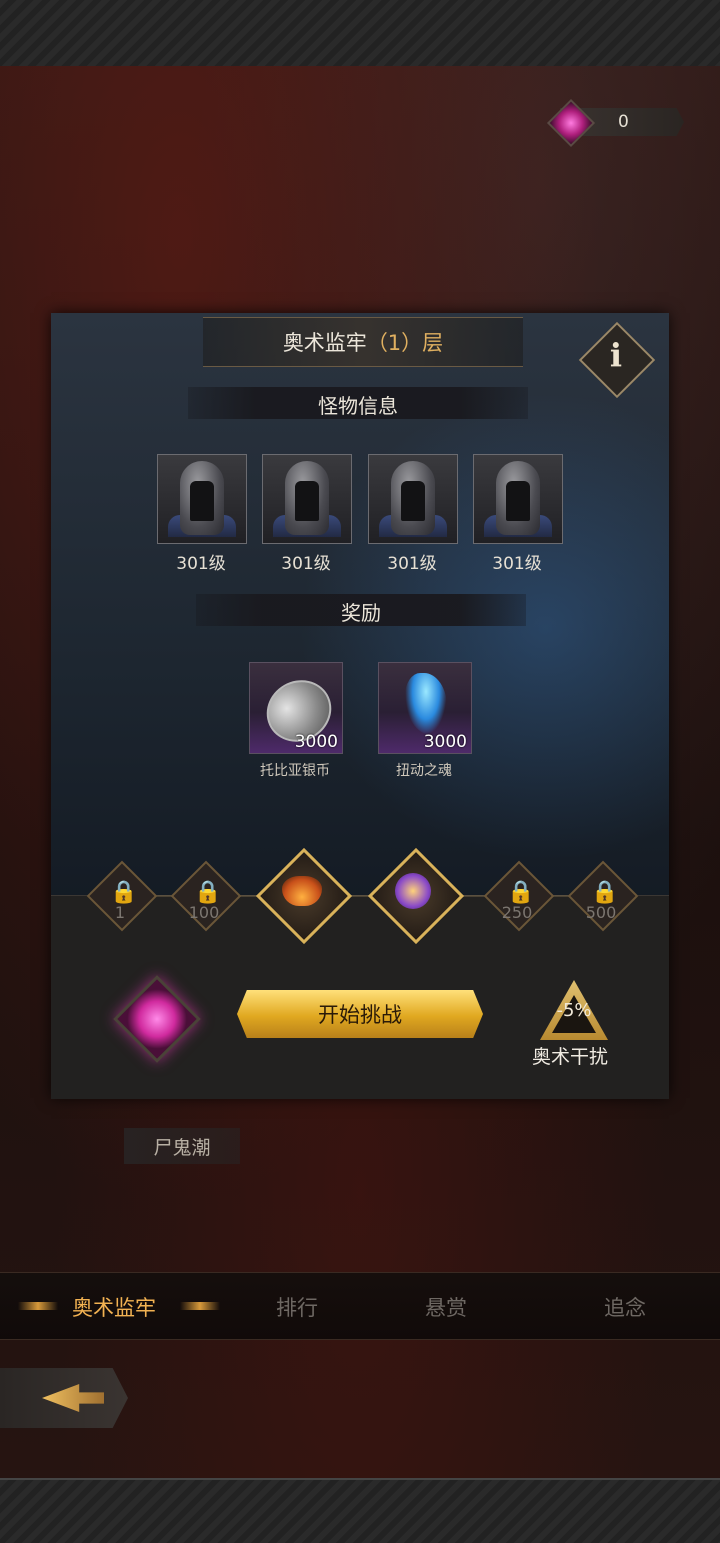 Image resolution: width=720 pixels, height=1543 pixels. I want to click on bottom-frame, so click(360, 1510).